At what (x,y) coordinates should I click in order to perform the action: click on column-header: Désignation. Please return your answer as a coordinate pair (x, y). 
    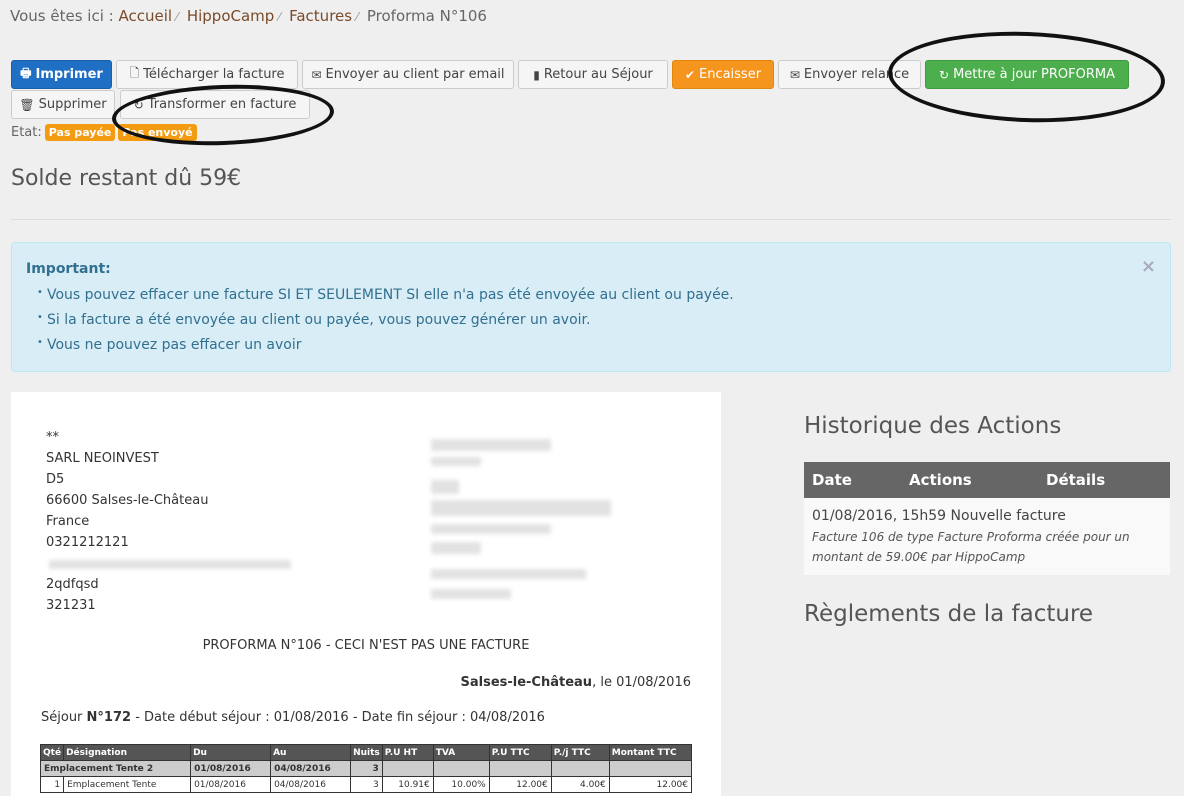
    Looking at the image, I should click on (127, 752).